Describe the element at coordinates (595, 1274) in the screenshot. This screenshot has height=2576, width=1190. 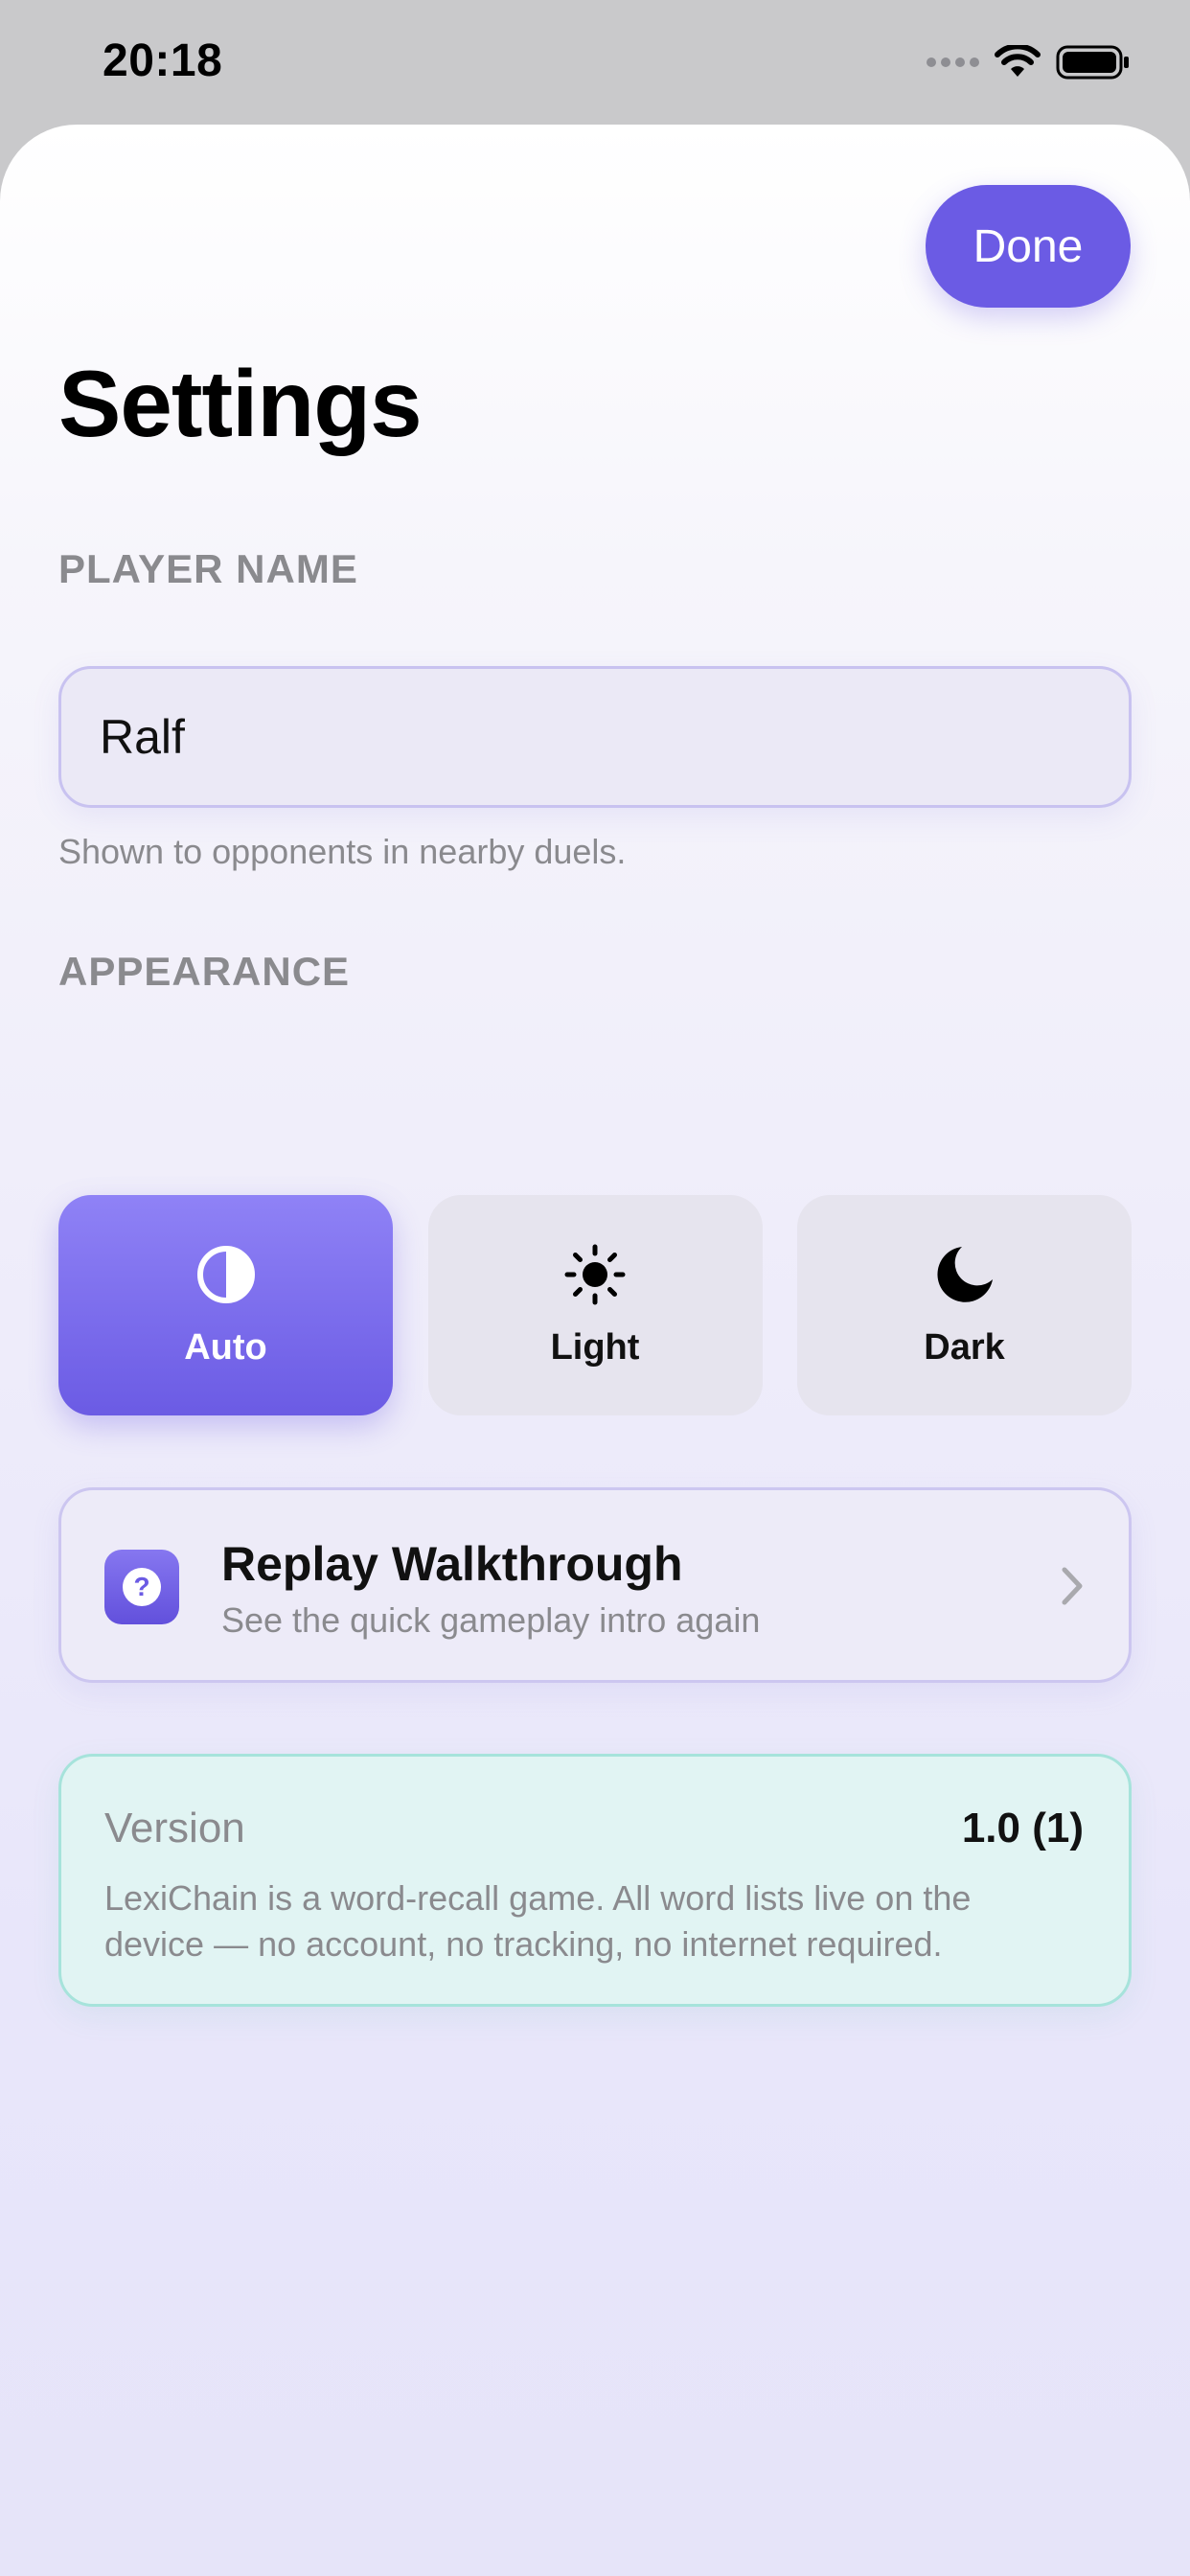
I see `sun-icon` at that location.